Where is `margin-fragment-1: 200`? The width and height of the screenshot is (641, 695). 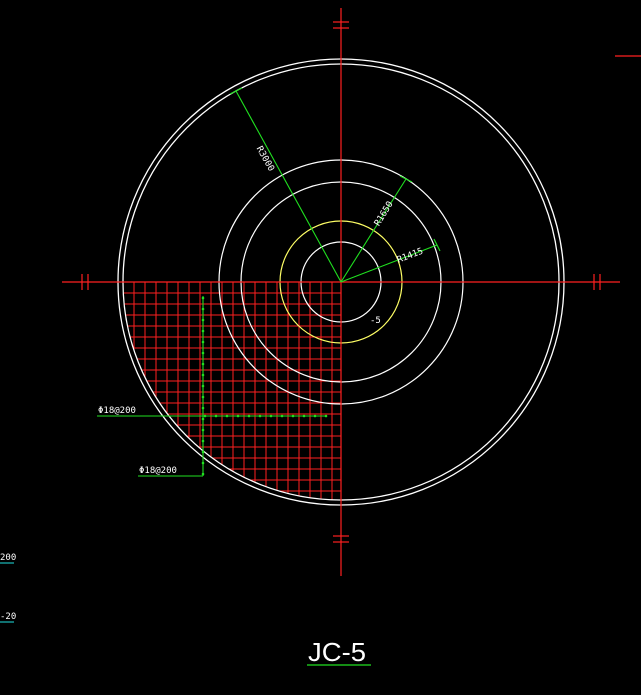 margin-fragment-1: 200 is located at coordinates (8, 558).